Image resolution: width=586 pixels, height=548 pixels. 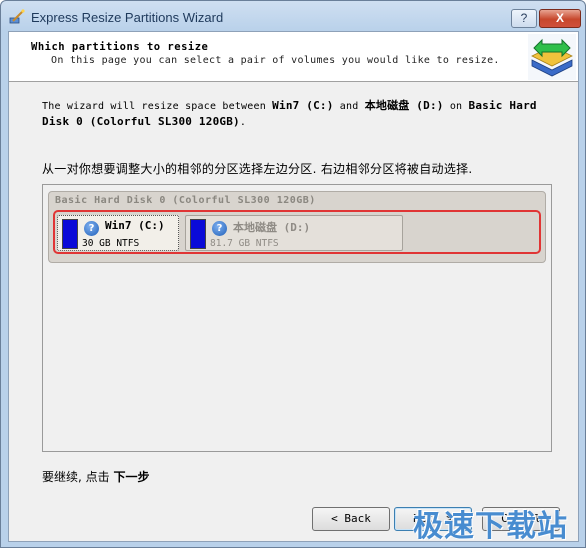 What do you see at coordinates (257, 169) in the screenshot?
I see `selection-instruction: 从一对你想要调整大小的相邻的分区选择左边分区. 右边相邻分区将被自动选择.` at bounding box center [257, 169].